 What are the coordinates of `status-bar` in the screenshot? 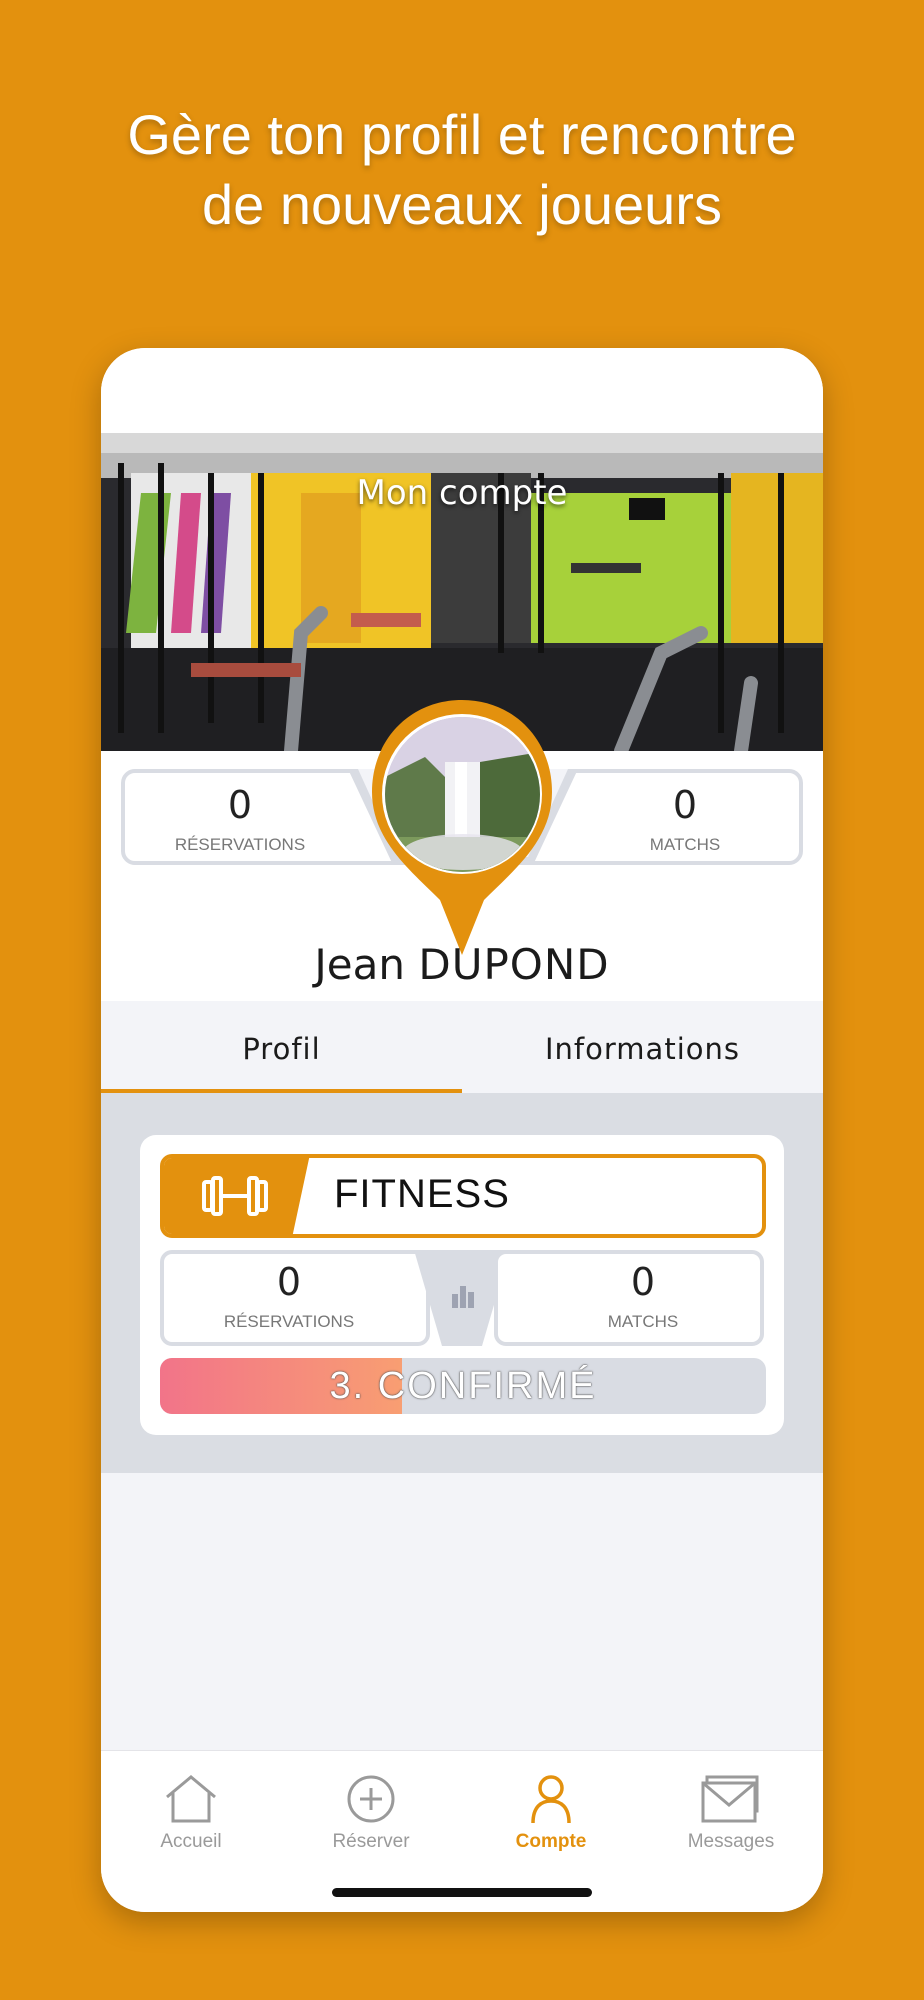 It's located at (462, 390).